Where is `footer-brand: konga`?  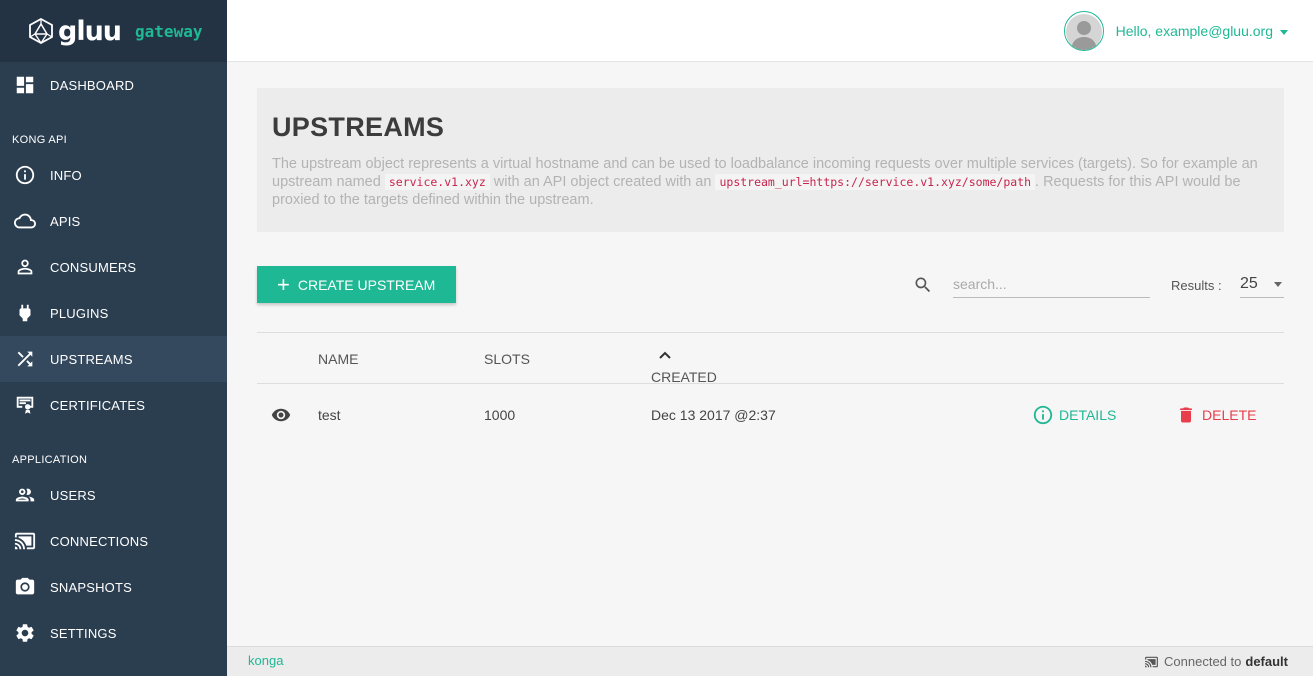 footer-brand: konga is located at coordinates (265, 660).